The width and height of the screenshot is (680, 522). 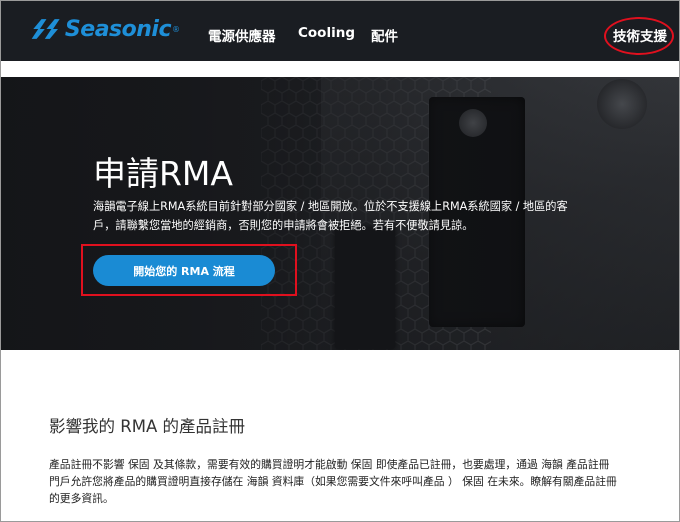 What do you see at coordinates (384, 35) in the screenshot?
I see `nav-item-accessories: 配件` at bounding box center [384, 35].